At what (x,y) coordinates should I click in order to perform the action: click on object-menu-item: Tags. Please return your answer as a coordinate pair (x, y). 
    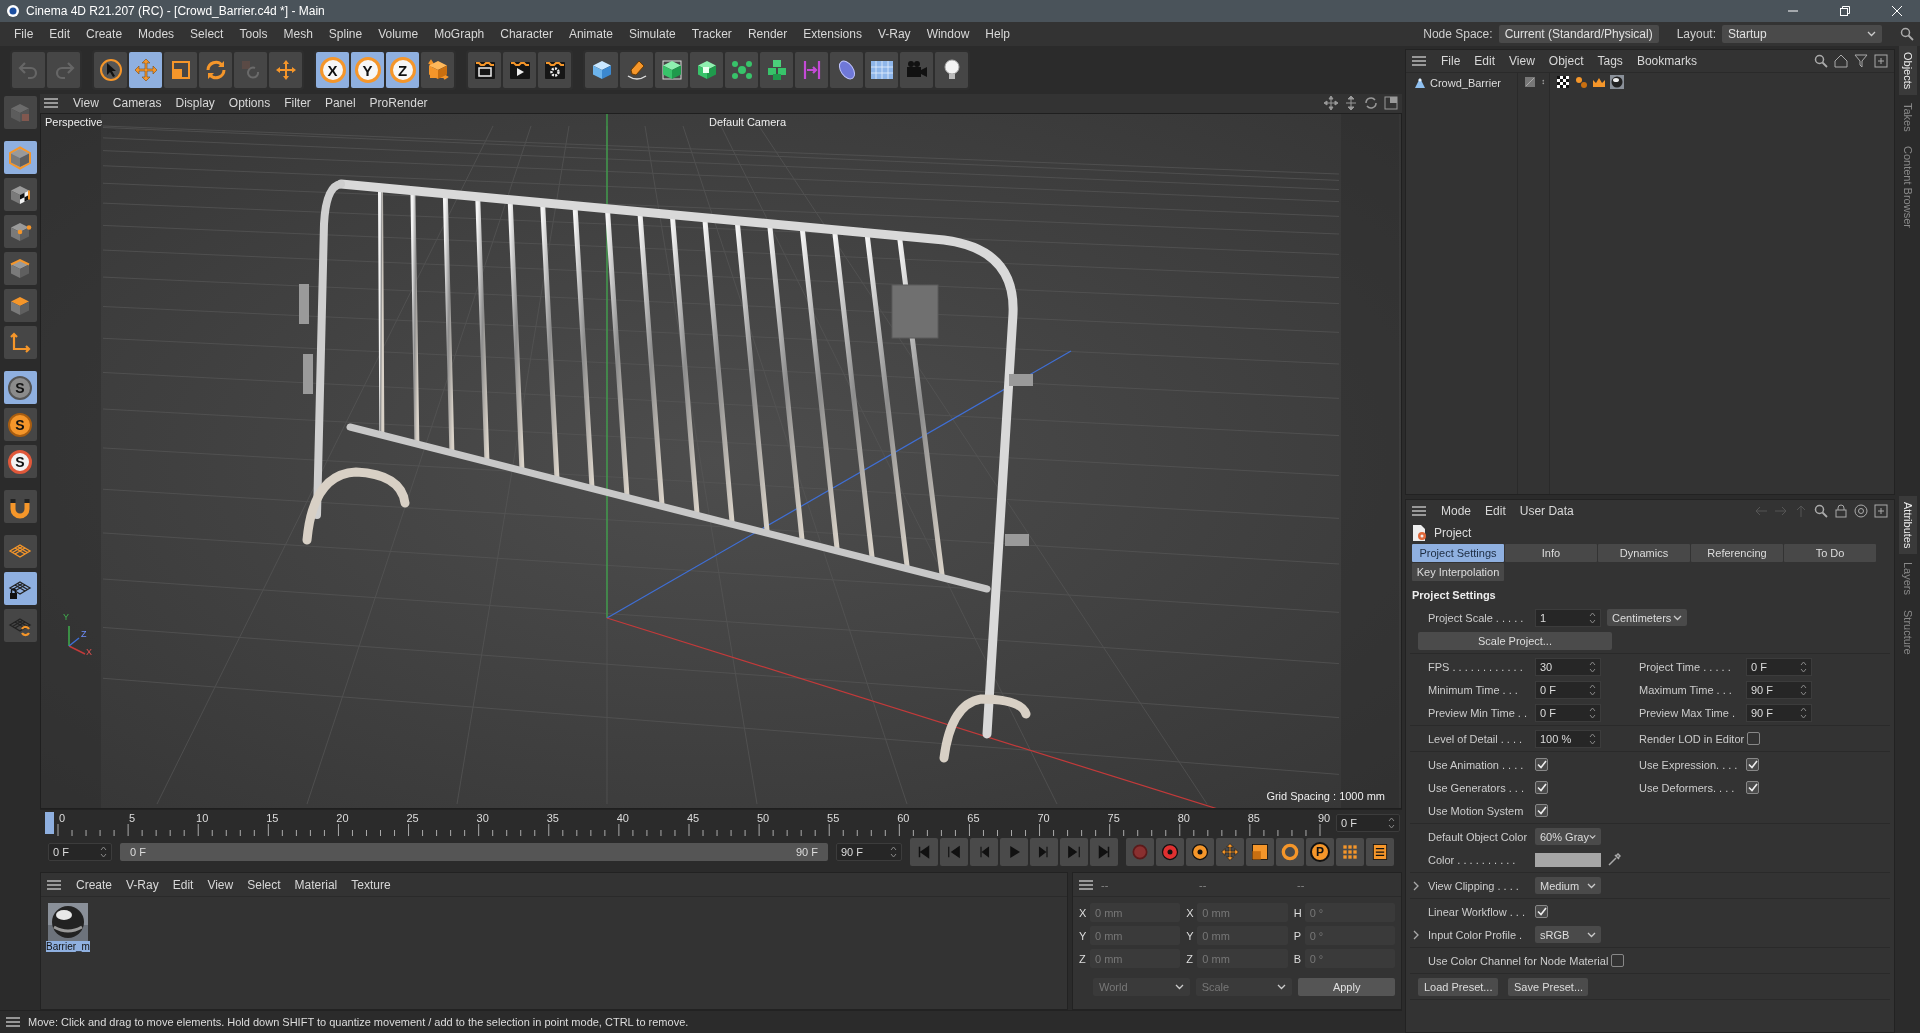
    Looking at the image, I should click on (1610, 61).